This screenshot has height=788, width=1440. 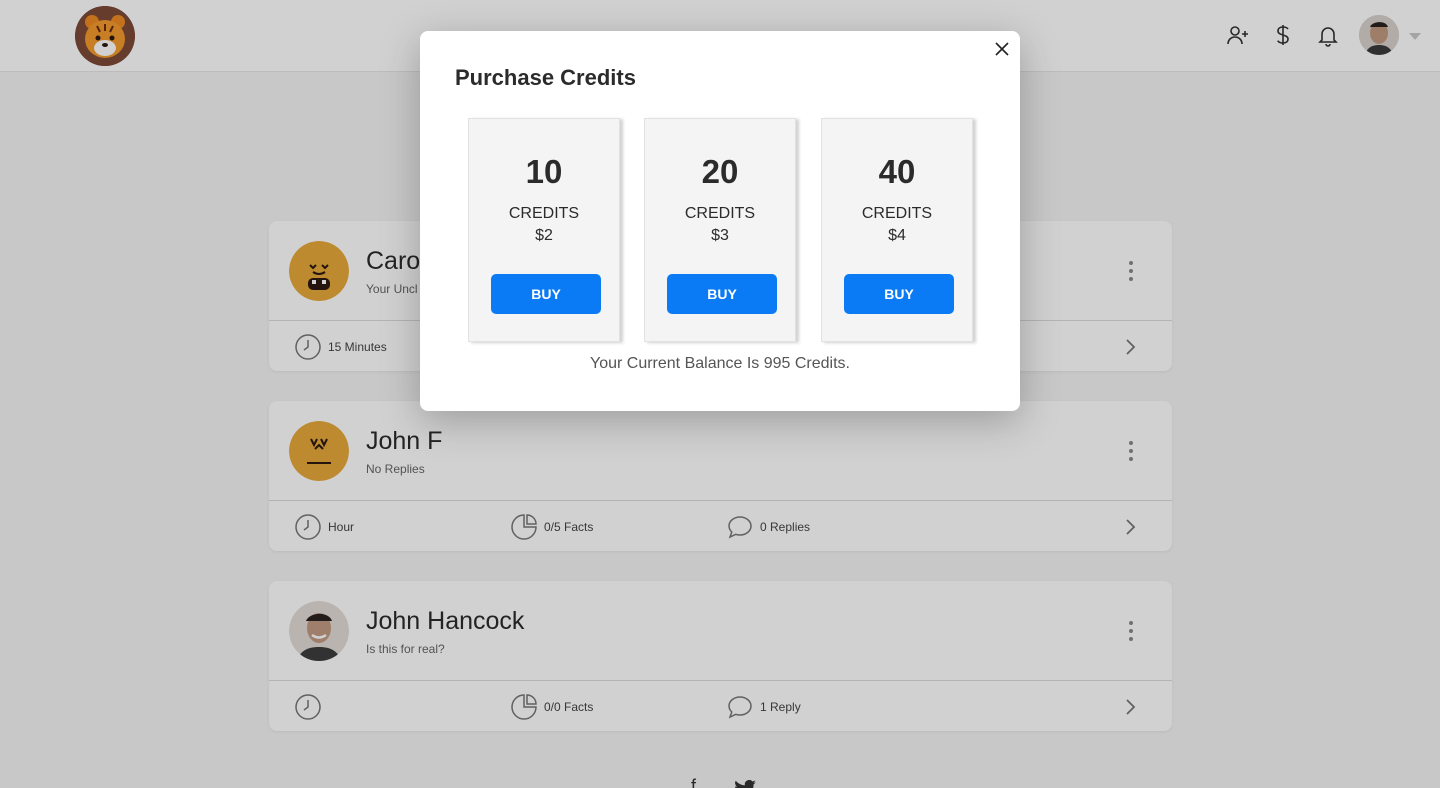 I want to click on credit-plan-card: 20 CREDITS $3 BUY, so click(x=720, y=230).